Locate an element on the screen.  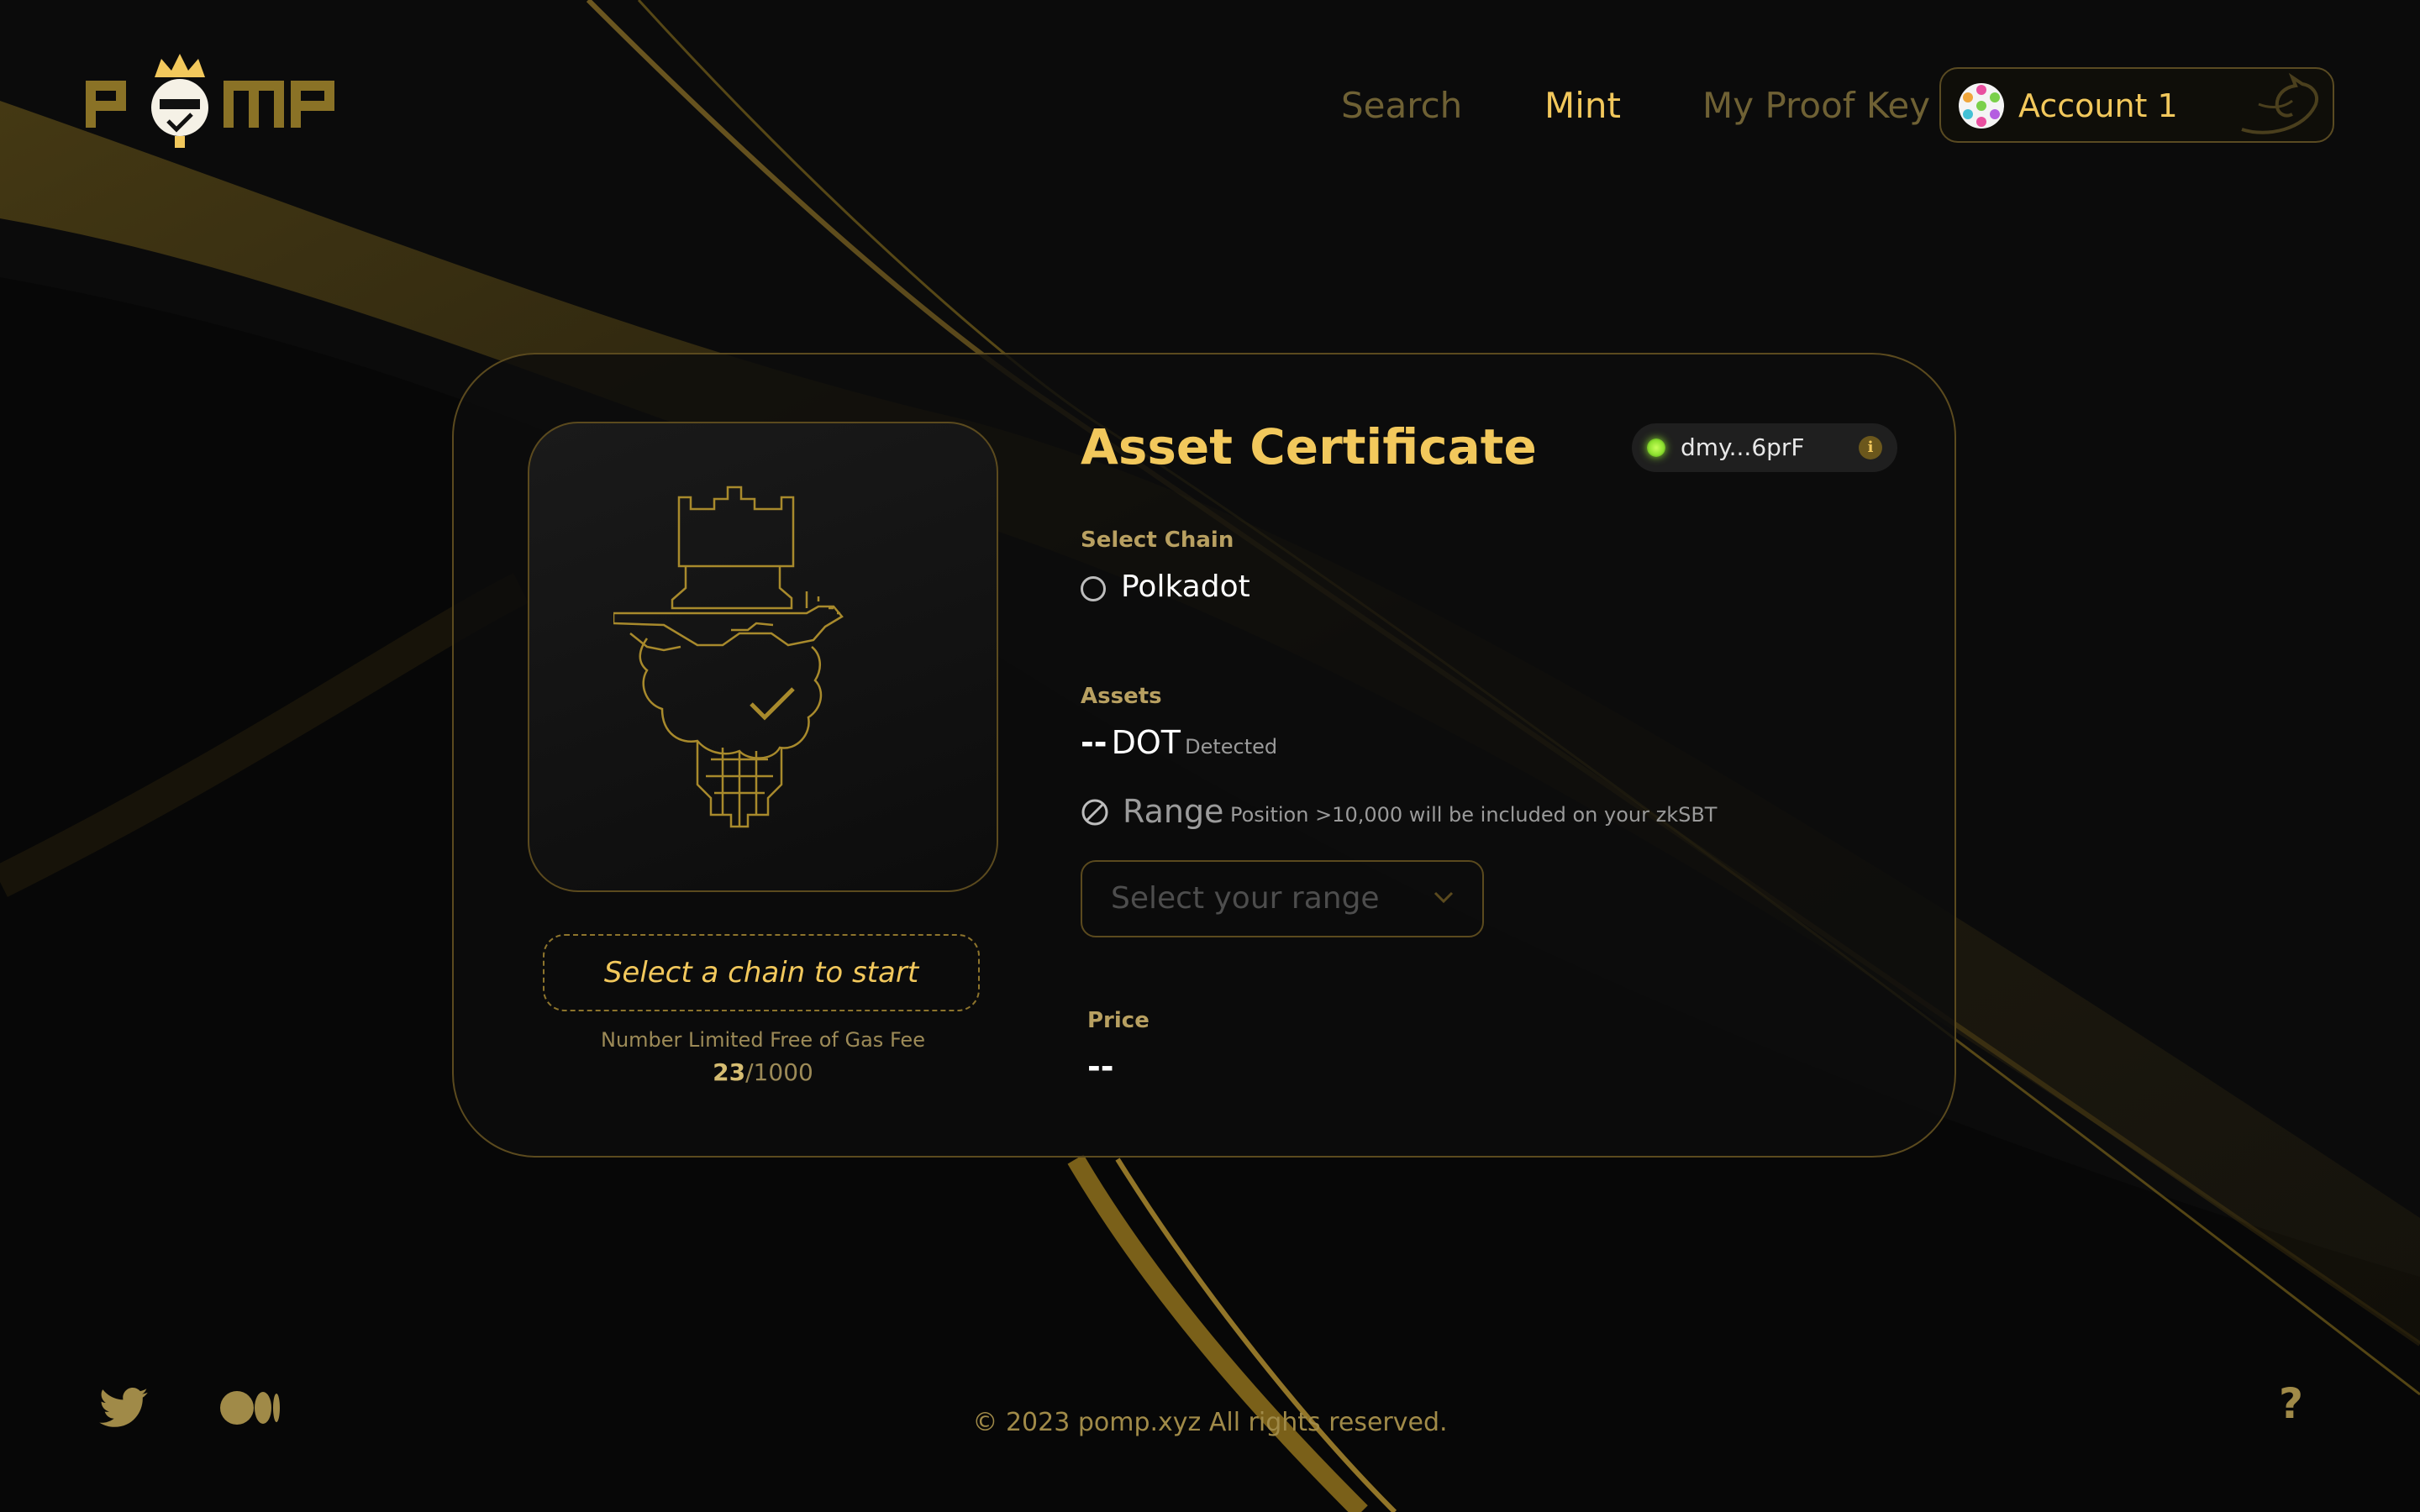
wallet-address-pill: dmy...6prF i is located at coordinates (1764, 447).